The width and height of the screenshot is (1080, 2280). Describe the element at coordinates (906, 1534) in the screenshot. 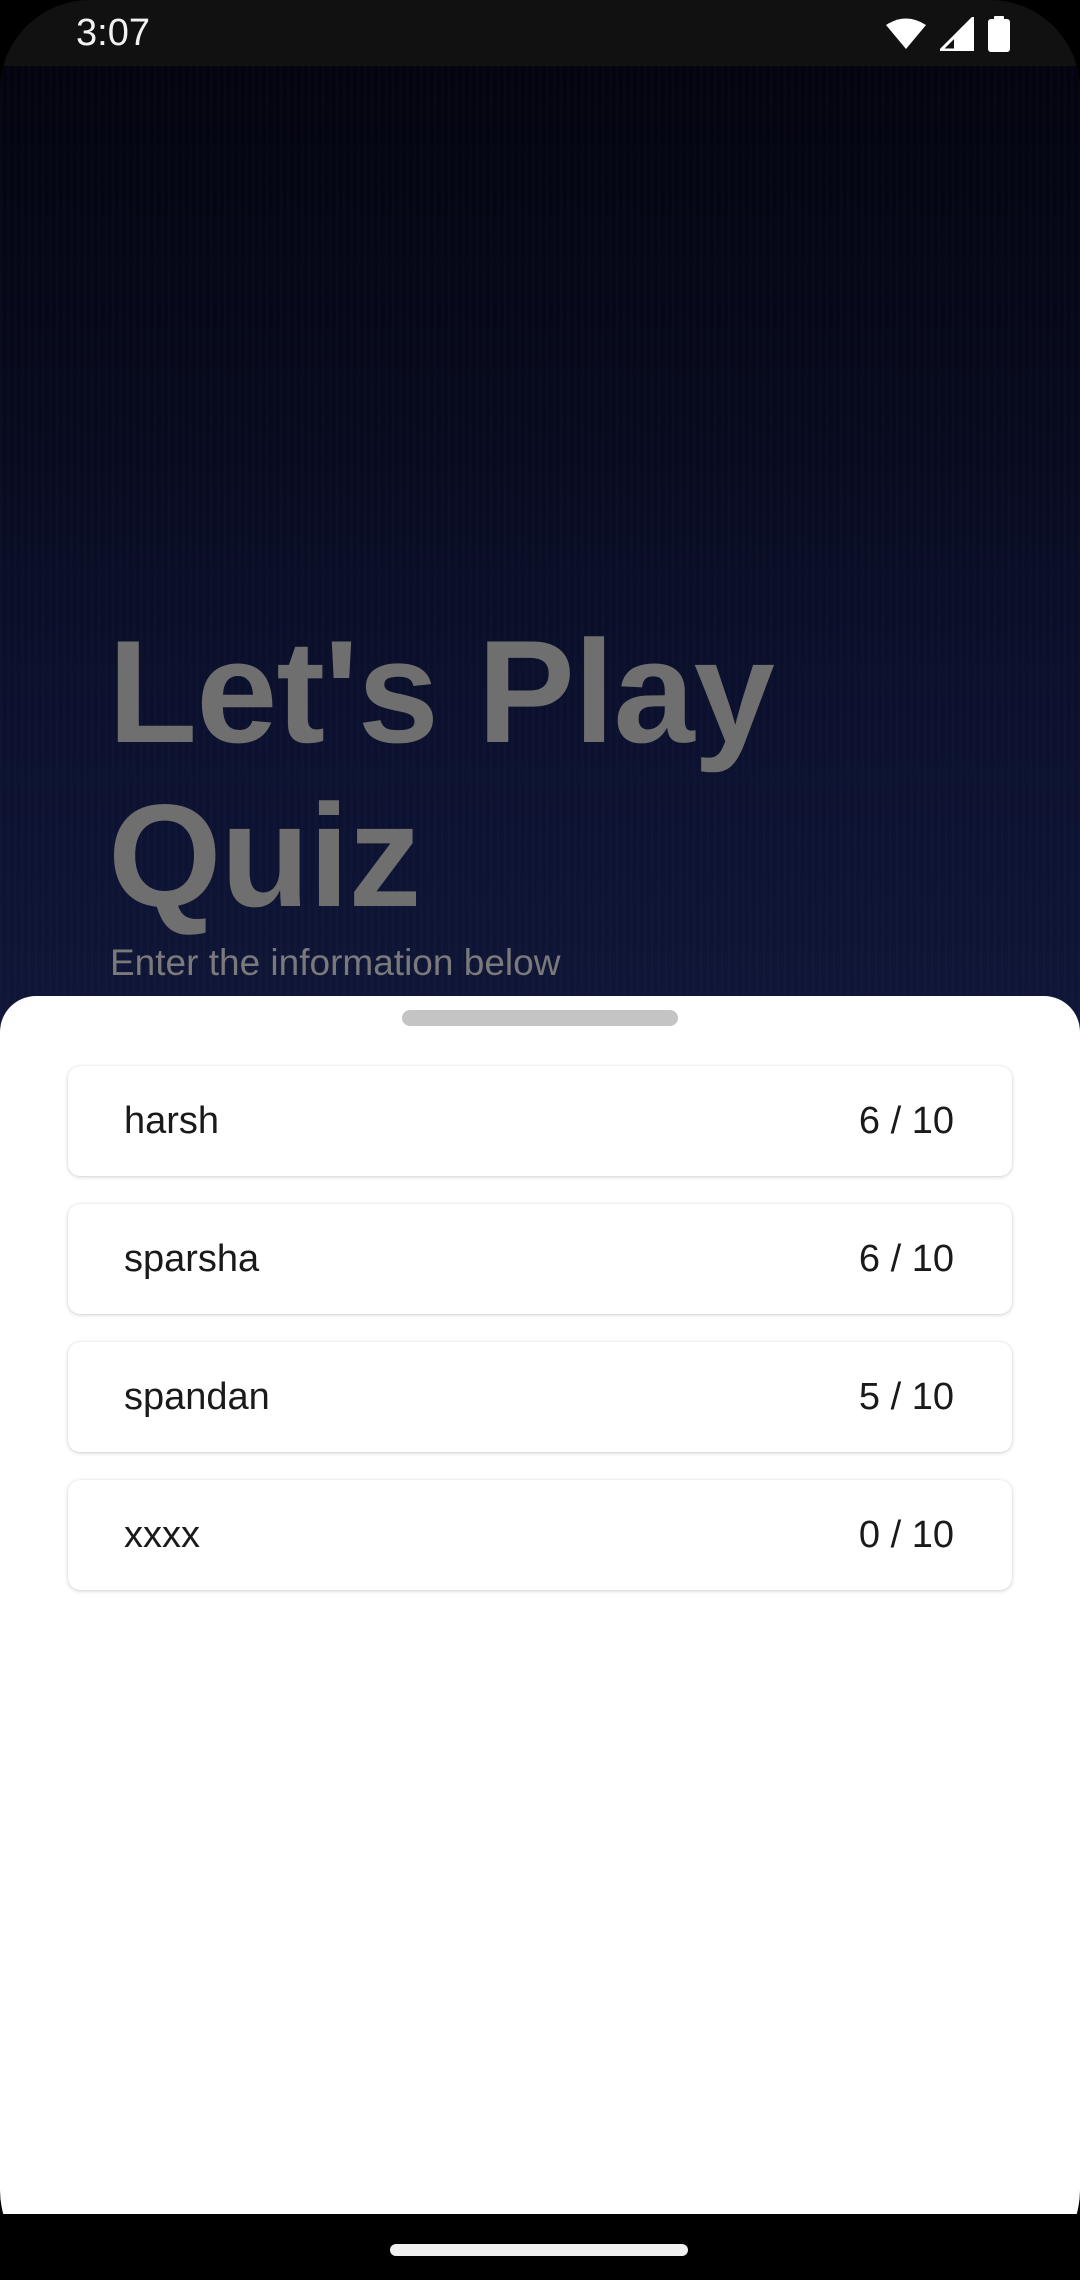

I see `player-score: 0 / 10` at that location.